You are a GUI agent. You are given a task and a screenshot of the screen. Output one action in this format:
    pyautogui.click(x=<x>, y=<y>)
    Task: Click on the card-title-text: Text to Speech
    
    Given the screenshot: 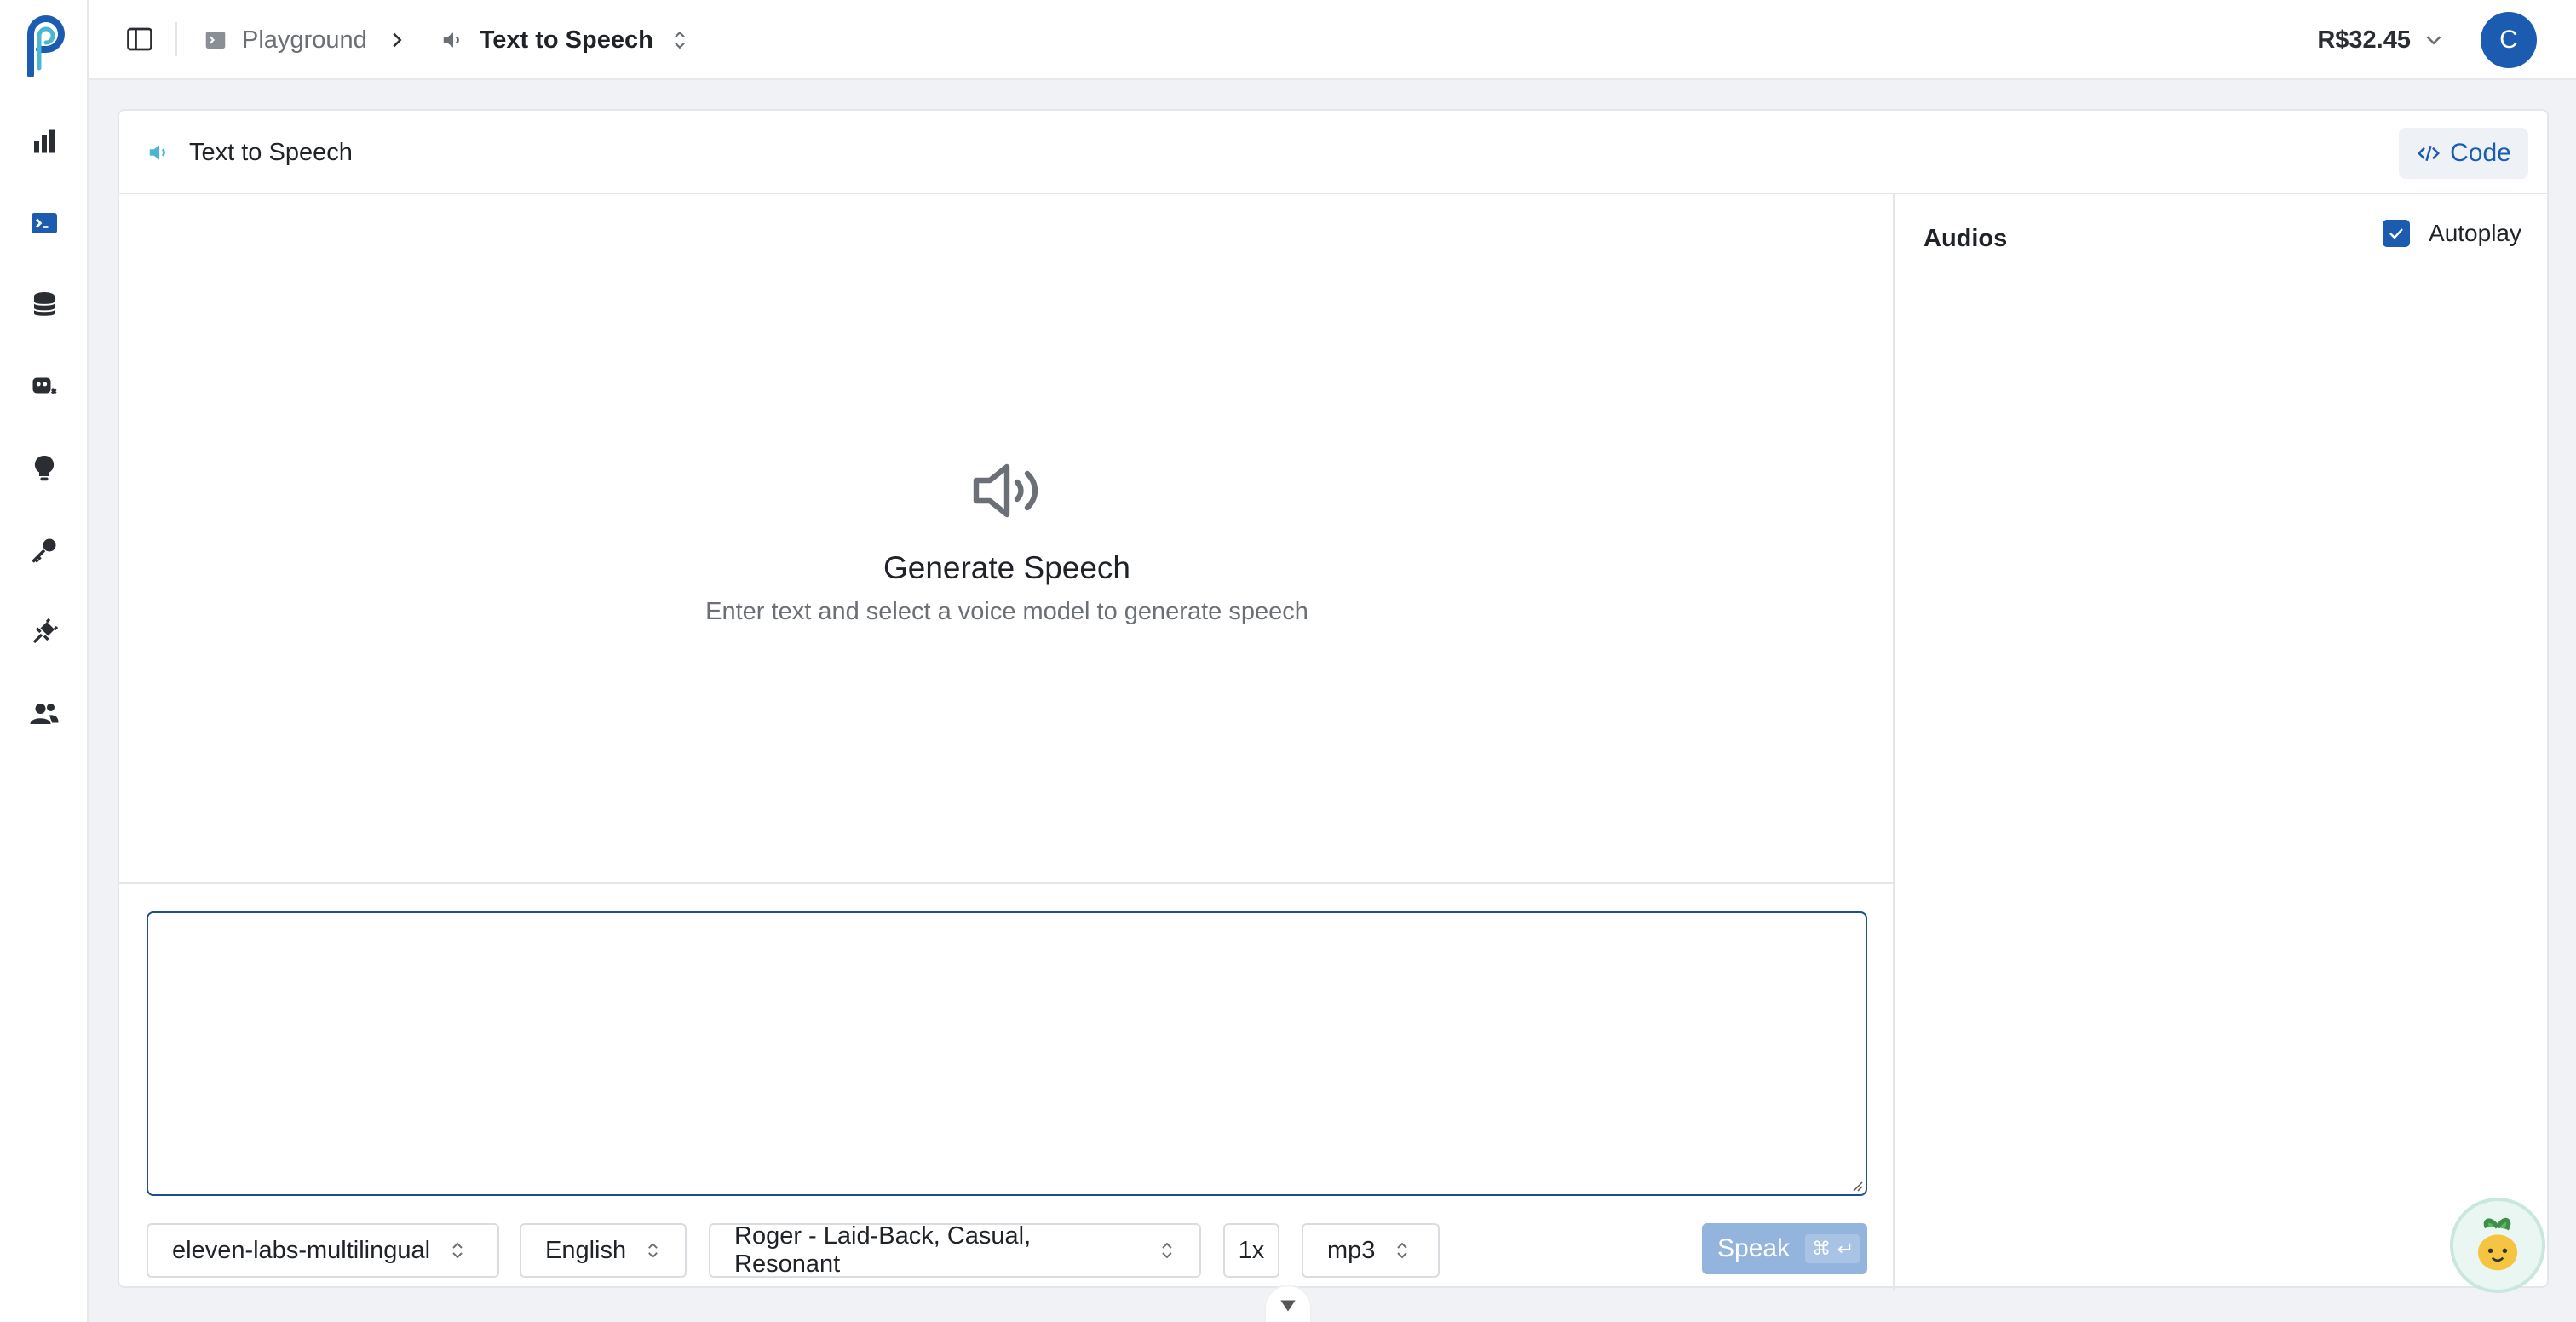 What is the action you would take?
    pyautogui.click(x=271, y=152)
    